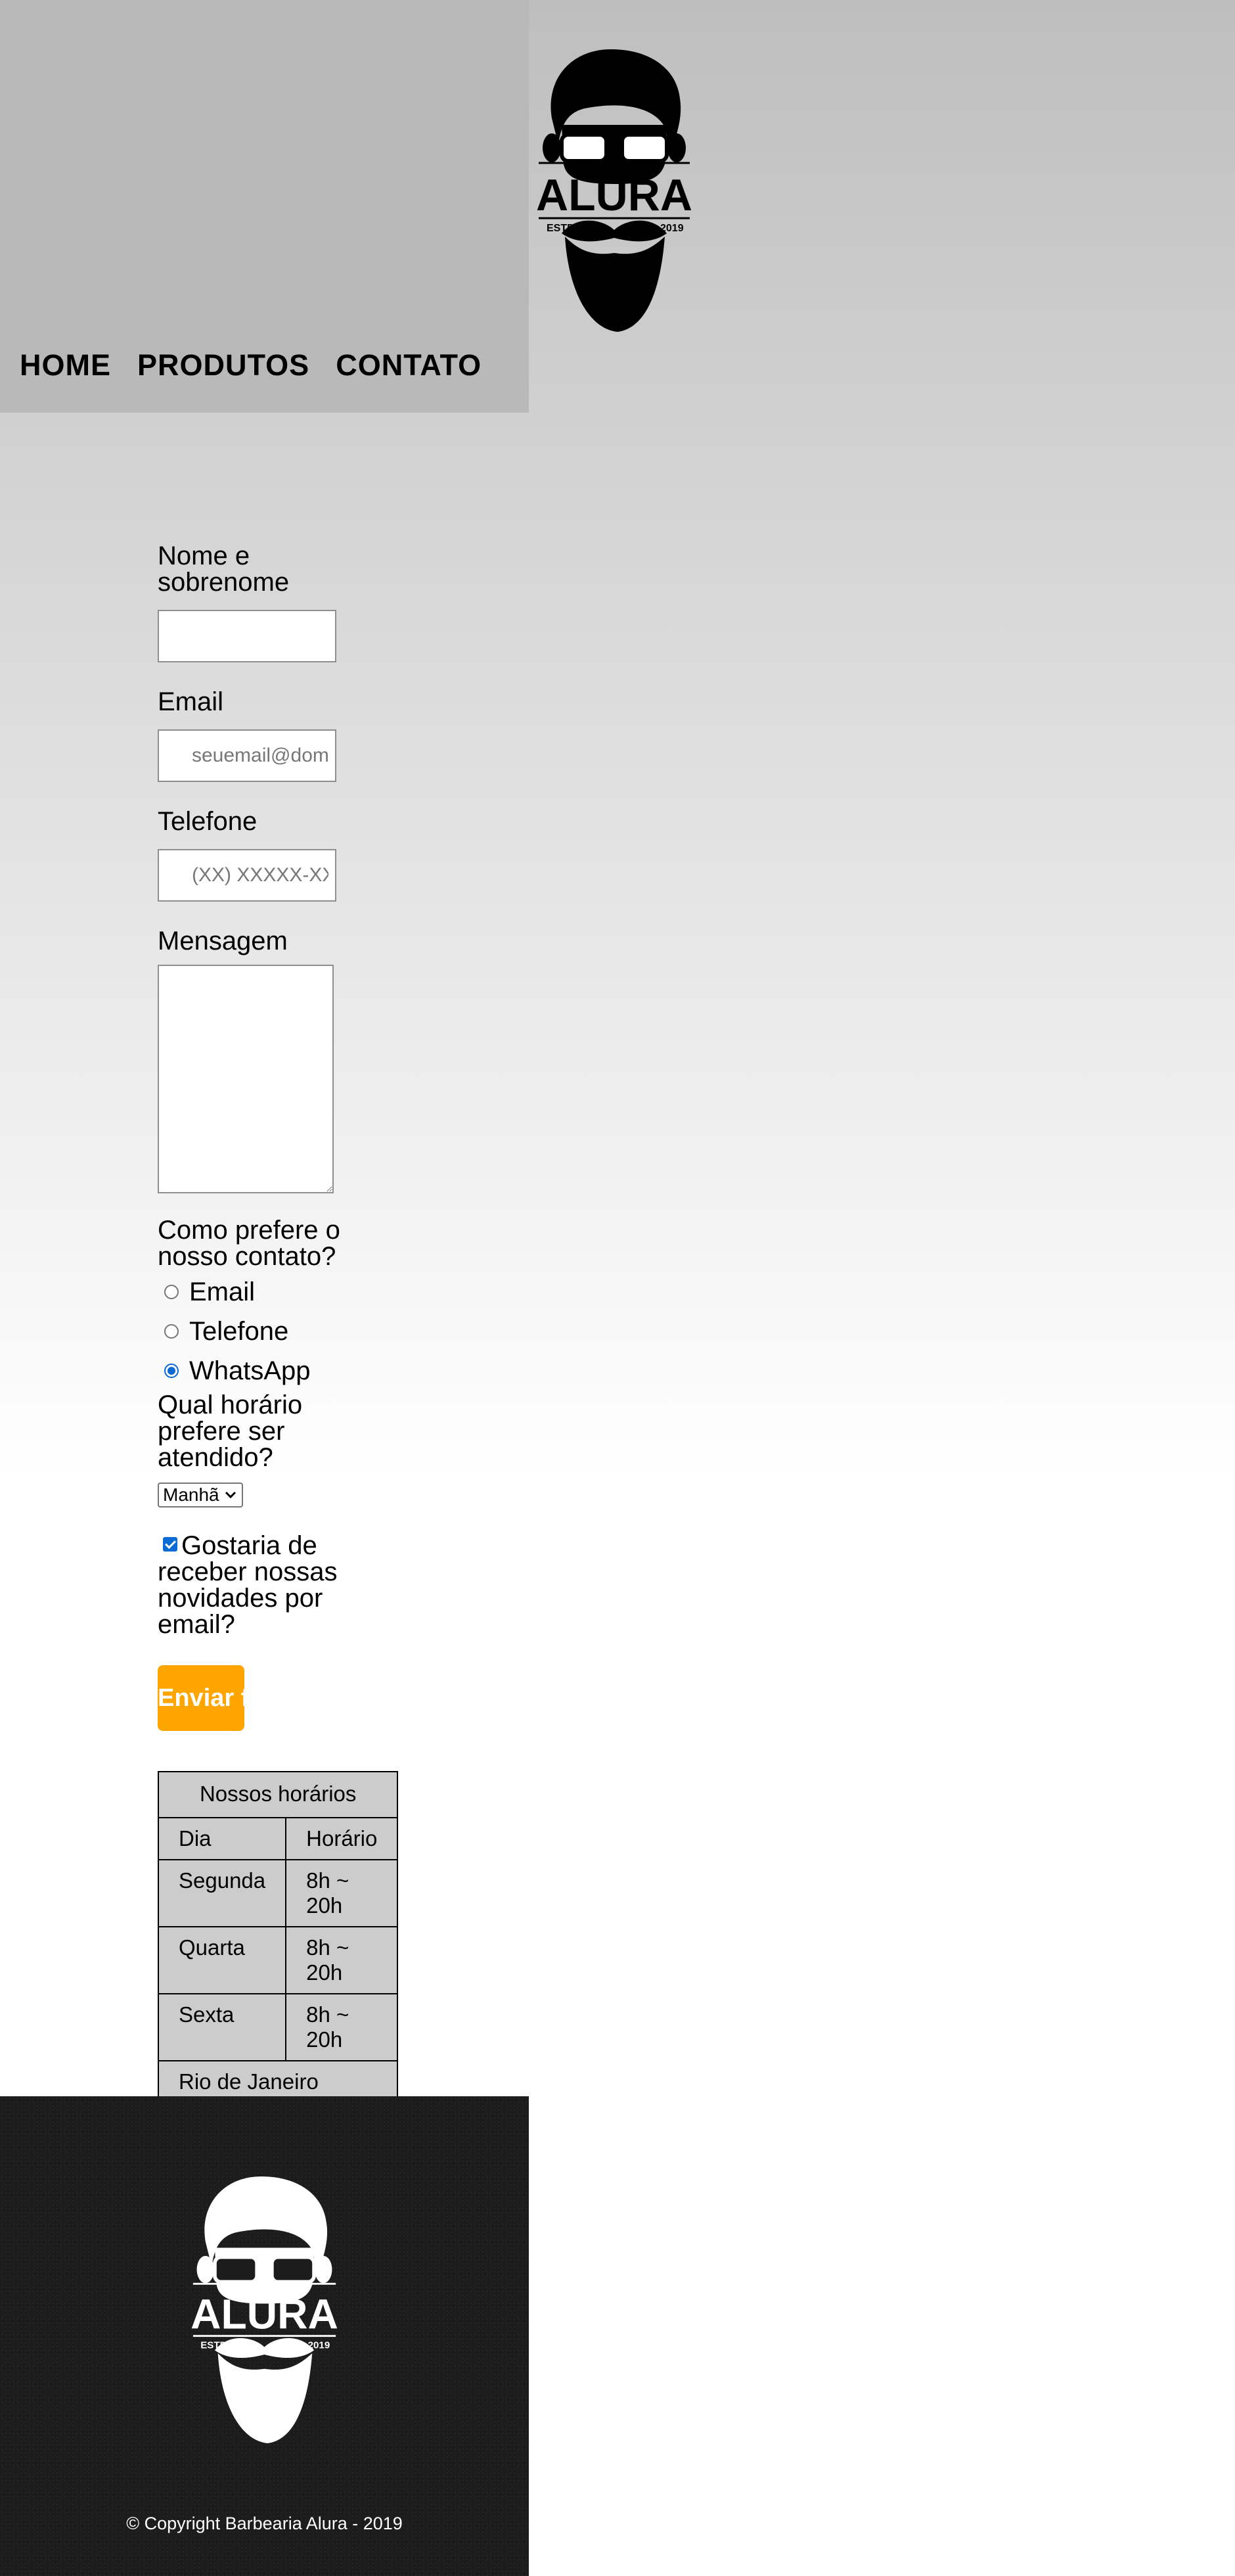 This screenshot has height=2576, width=1235. I want to click on main-nav: HOME PRODUTOS CONTATO, so click(251, 365).